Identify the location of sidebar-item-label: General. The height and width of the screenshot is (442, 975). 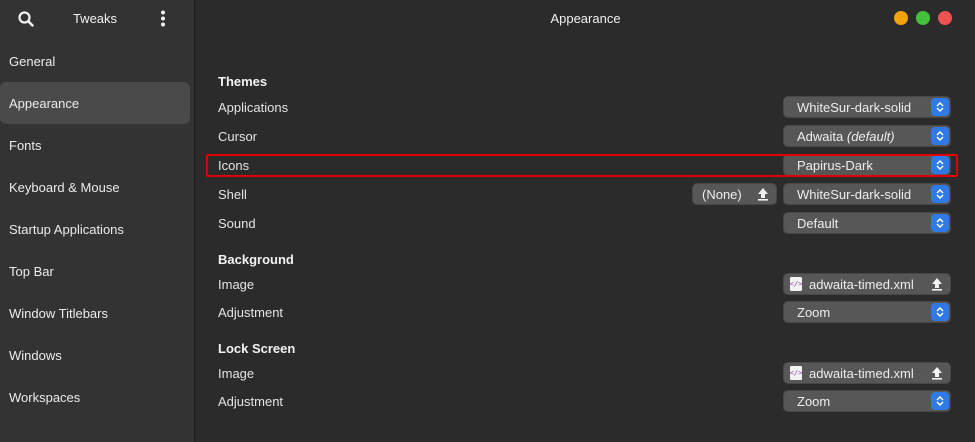
(32, 61).